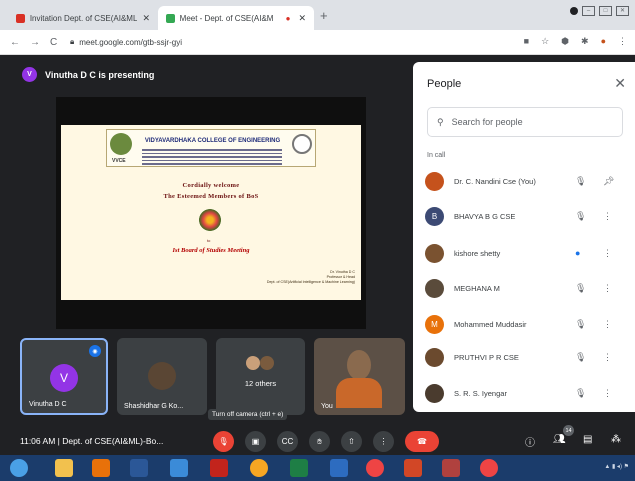 This screenshot has height=481, width=635. What do you see at coordinates (587, 439) in the screenshot?
I see `chat-icon: ▤` at bounding box center [587, 439].